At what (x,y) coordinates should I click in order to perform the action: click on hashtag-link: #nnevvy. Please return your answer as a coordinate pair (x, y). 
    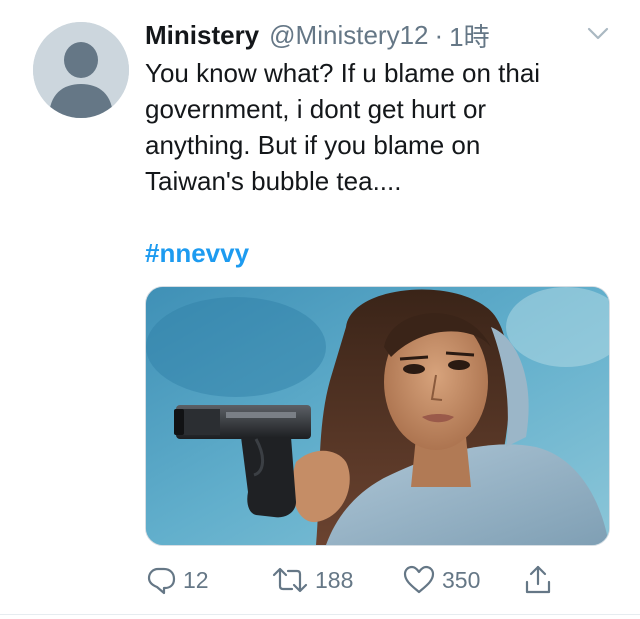
    Looking at the image, I should click on (197, 253).